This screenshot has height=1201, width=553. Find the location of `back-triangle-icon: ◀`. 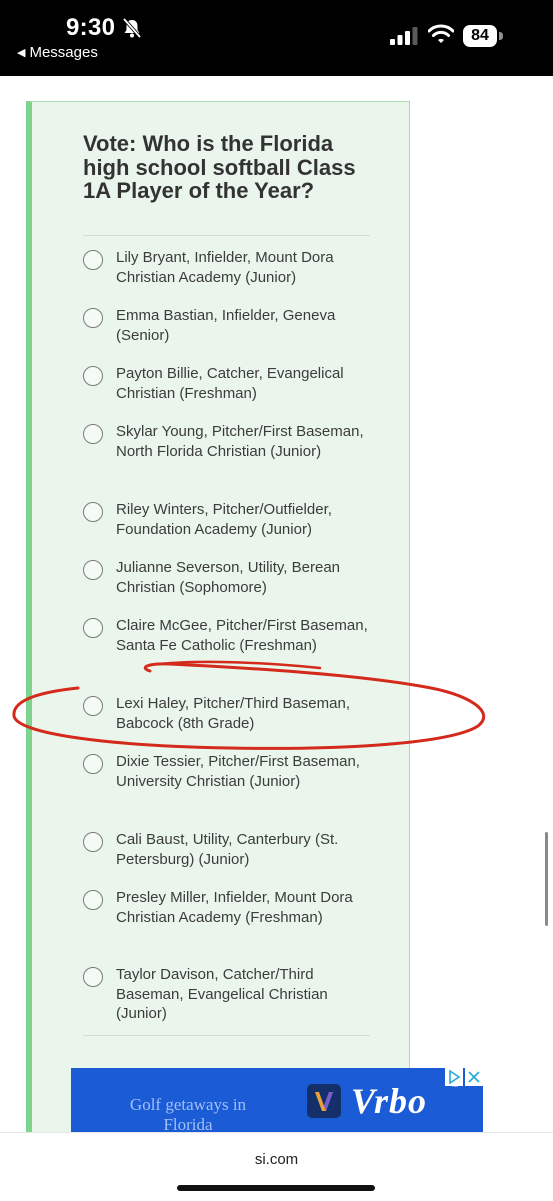

back-triangle-icon: ◀ is located at coordinates (21, 53).